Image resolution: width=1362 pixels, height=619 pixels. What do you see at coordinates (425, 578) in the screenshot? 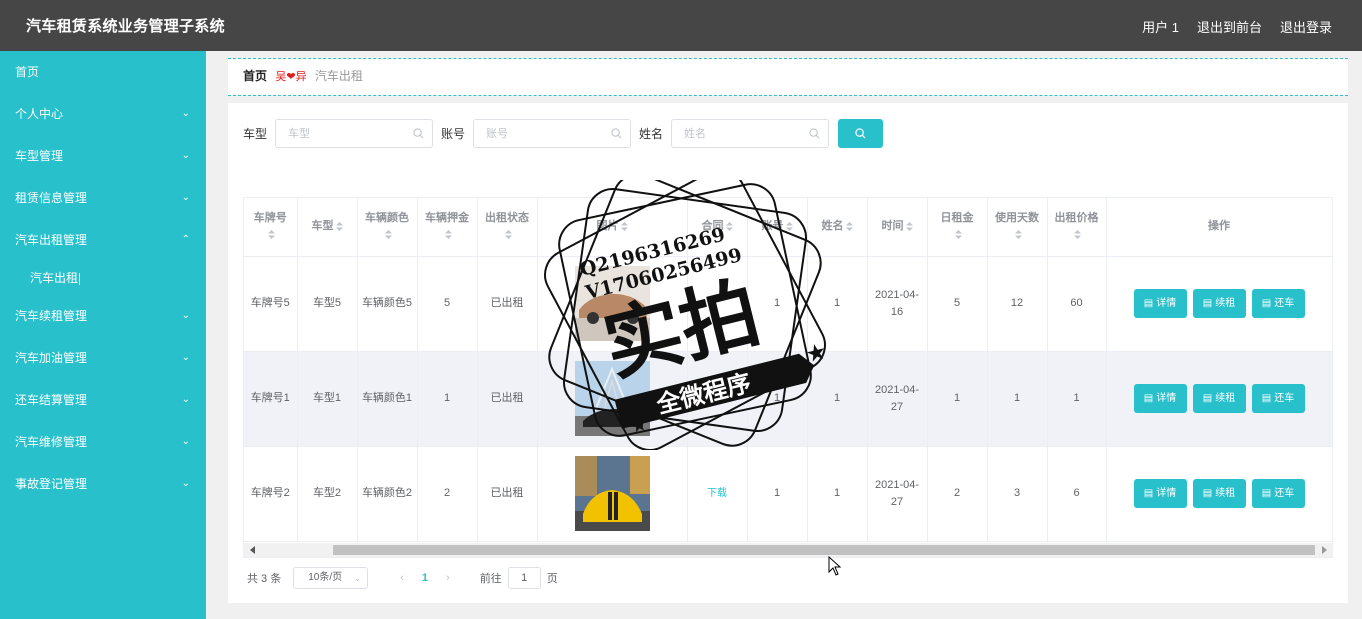
I see `page-number: 1` at bounding box center [425, 578].